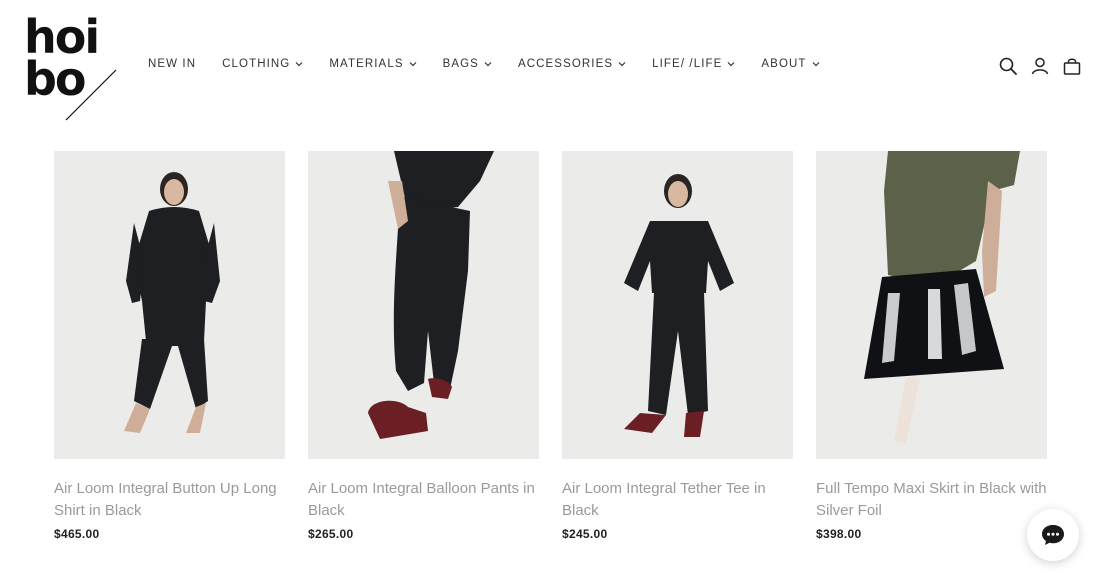  I want to click on nav-item-materials: MATERIALS, so click(373, 64).